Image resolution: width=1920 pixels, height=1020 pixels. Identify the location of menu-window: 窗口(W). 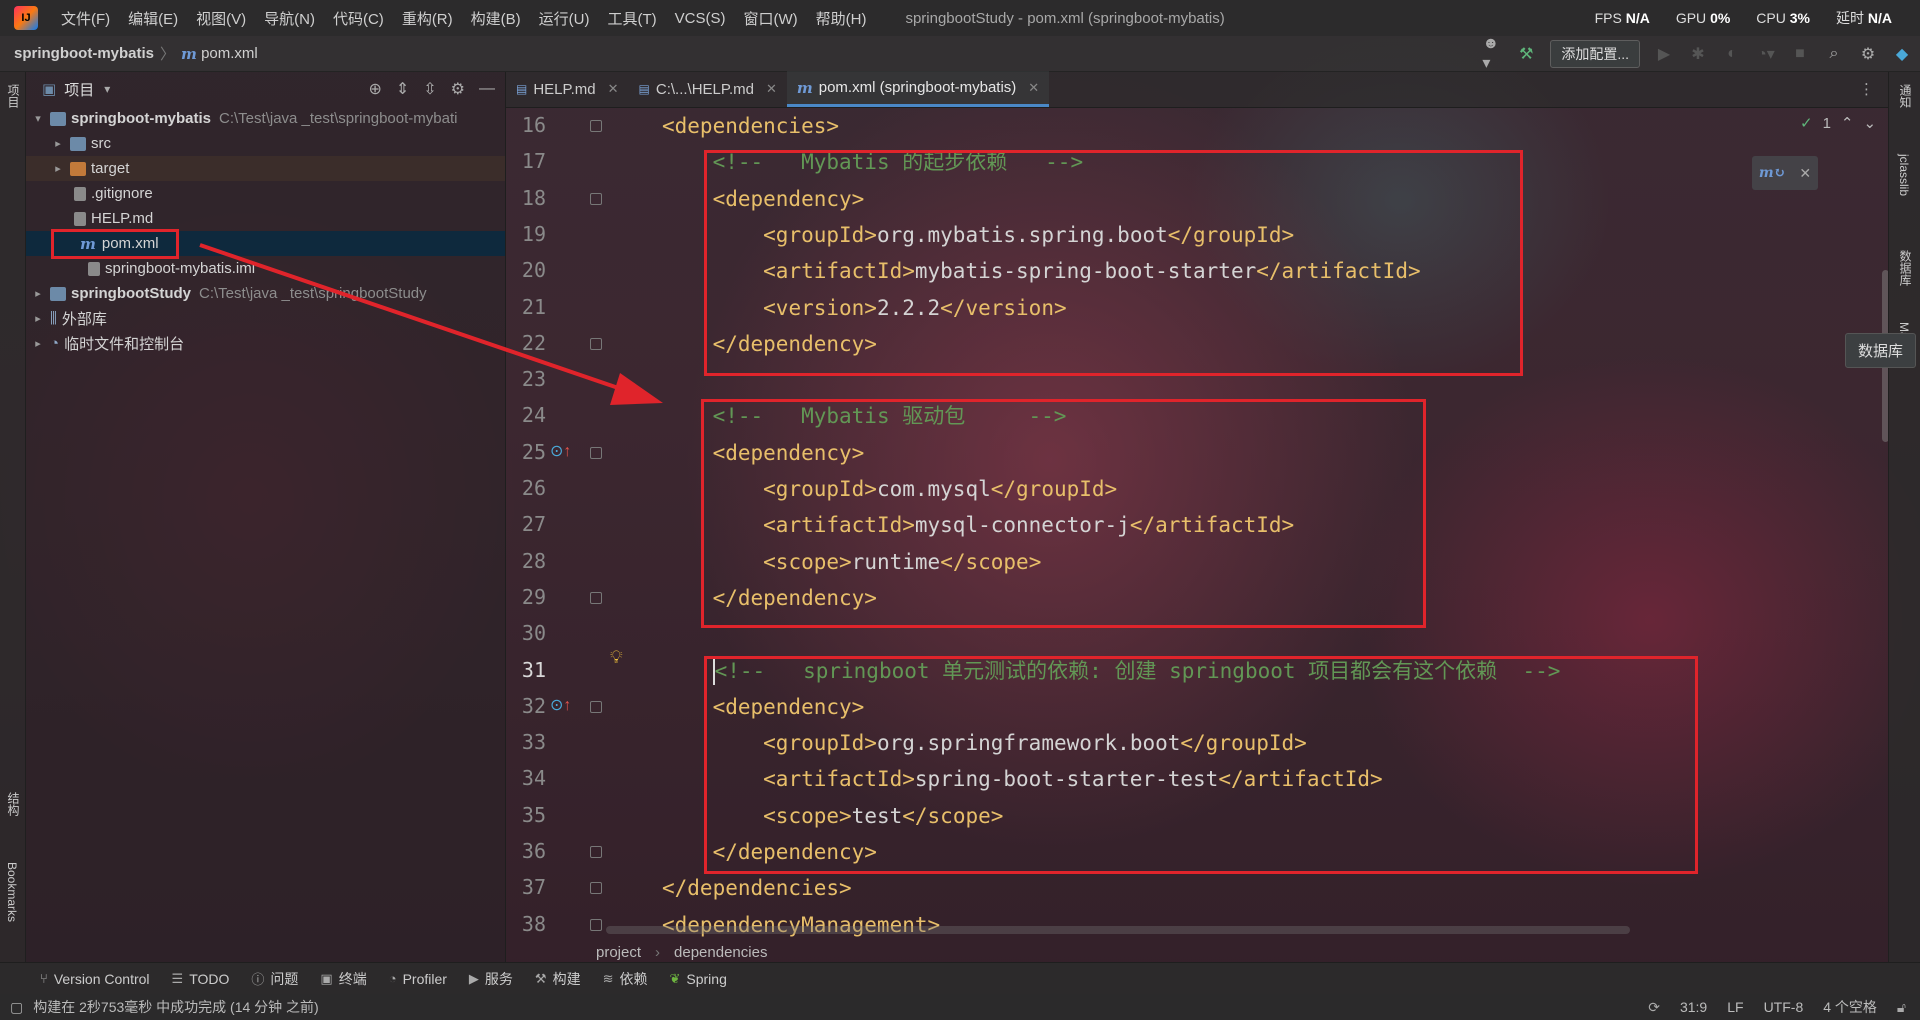
(770, 18).